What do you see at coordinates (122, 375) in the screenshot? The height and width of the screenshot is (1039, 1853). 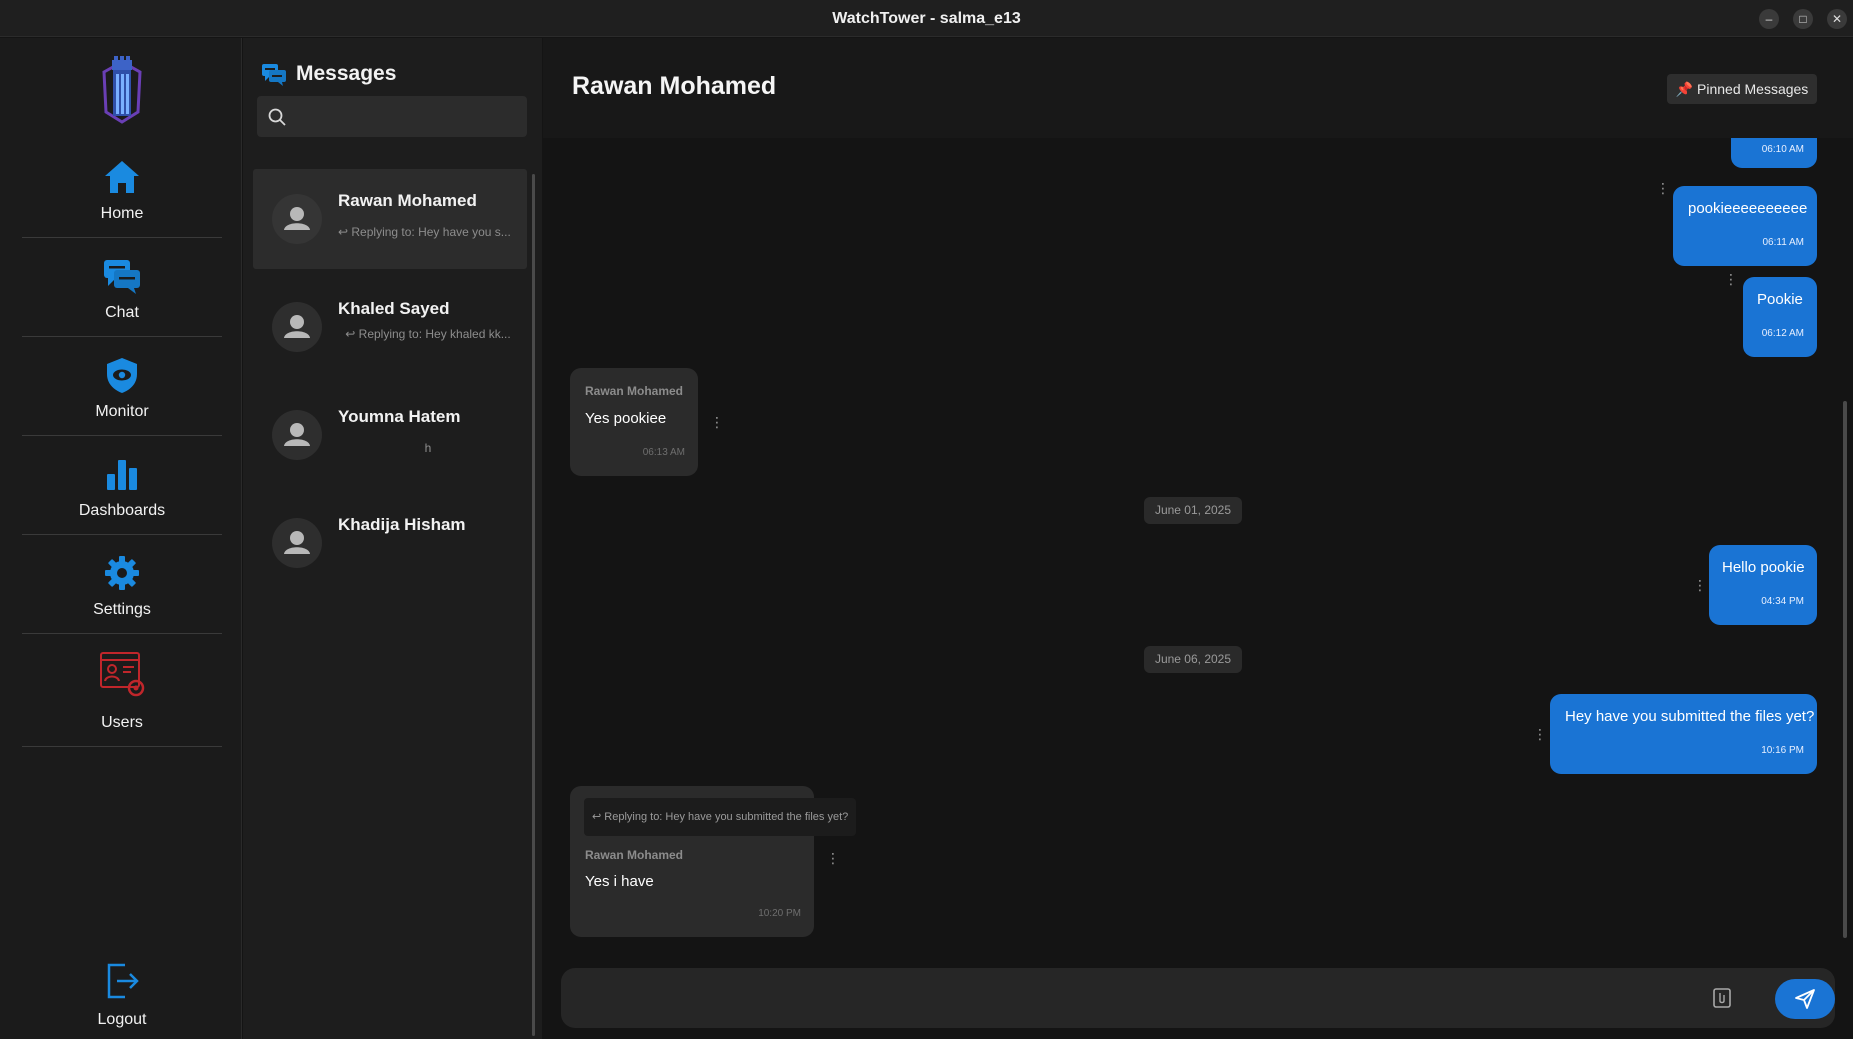 I see `shield-eye-icon` at bounding box center [122, 375].